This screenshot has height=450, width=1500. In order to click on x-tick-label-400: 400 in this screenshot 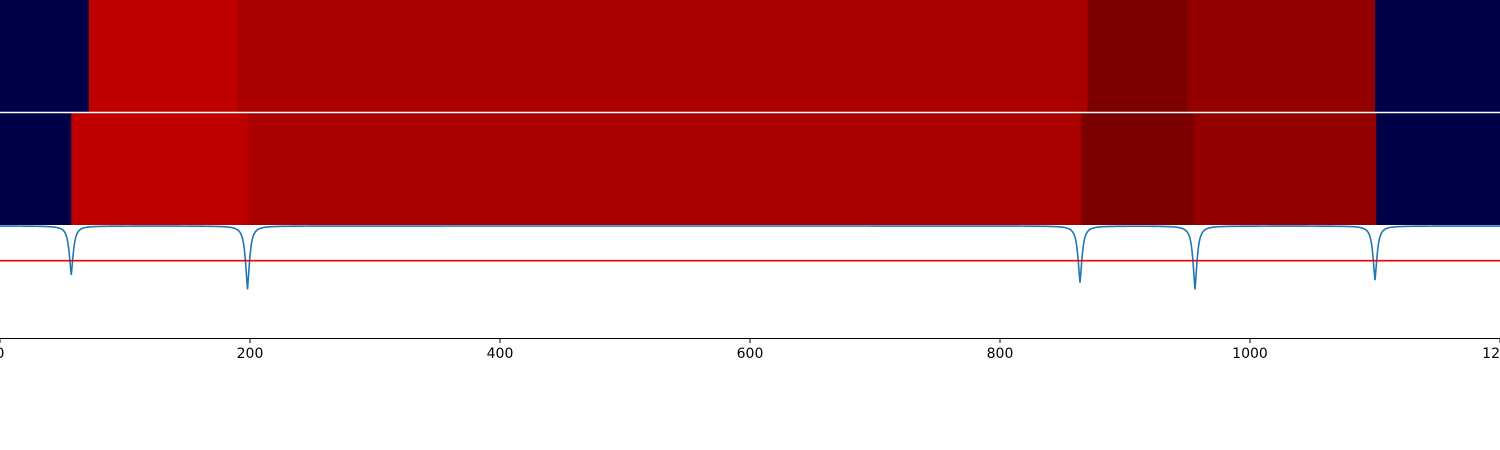, I will do `click(500, 354)`.